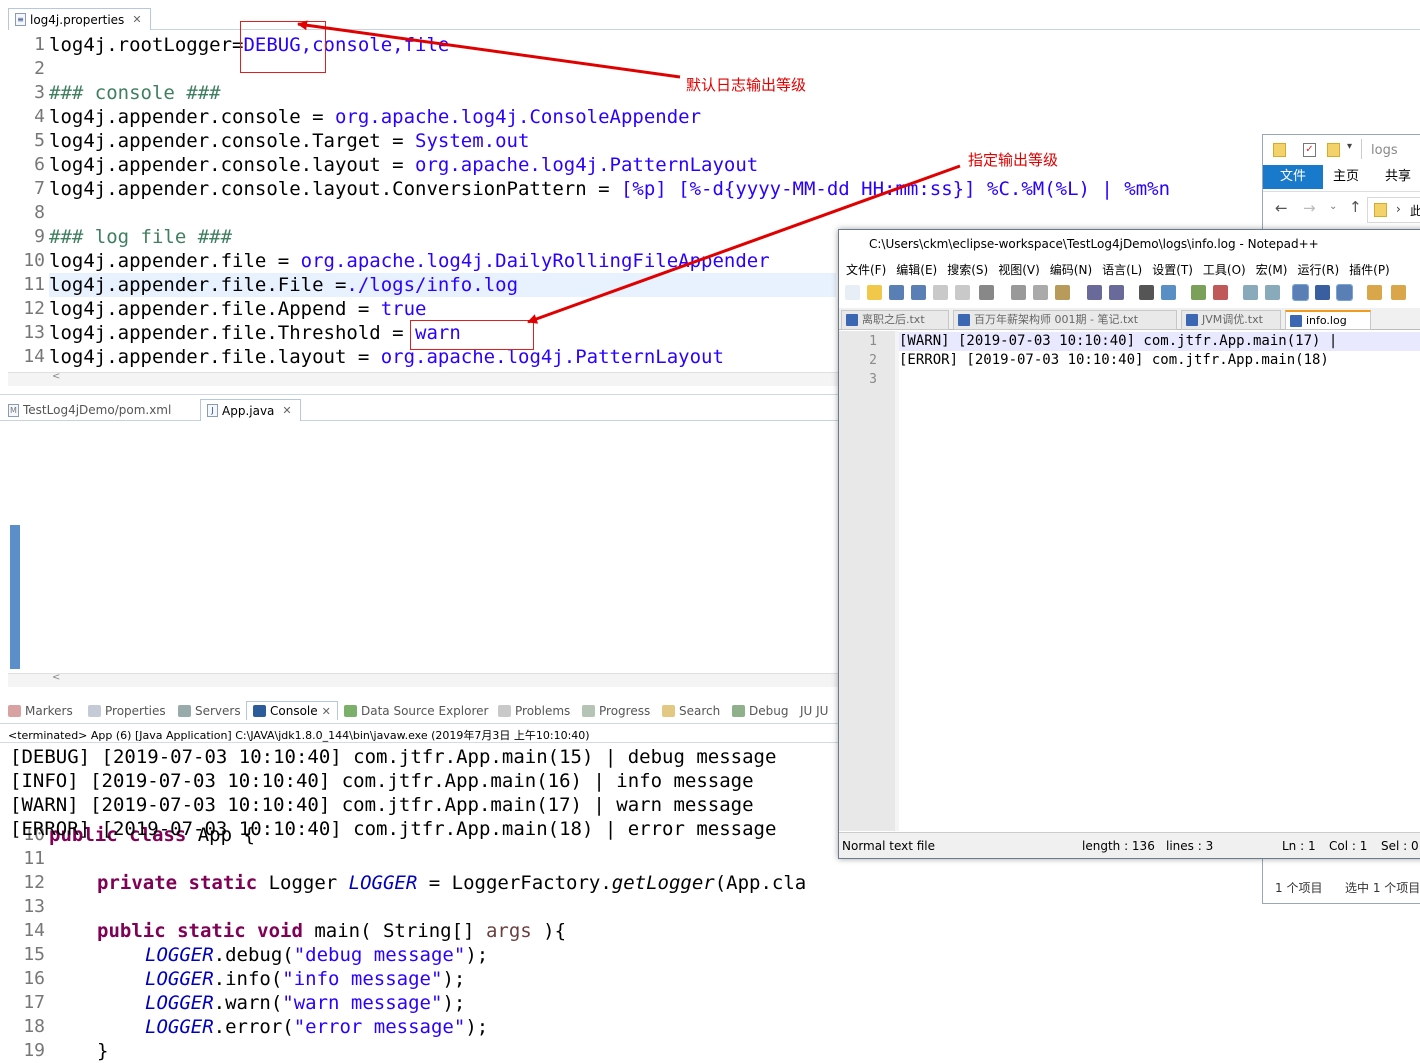 The width and height of the screenshot is (1420, 1063). I want to click on annotation-arrows, so click(629, 172).